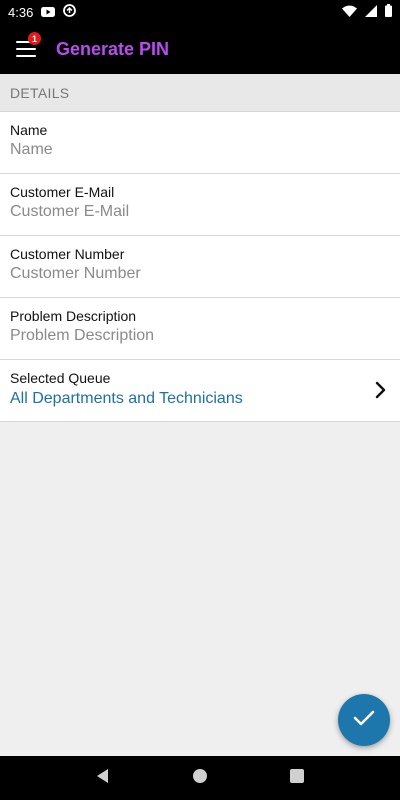 Image resolution: width=400 pixels, height=800 pixels. I want to click on confirm-fab-button, so click(364, 720).